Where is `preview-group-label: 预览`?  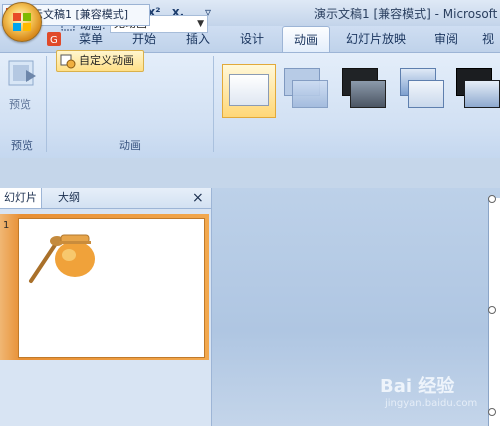
preview-group-label: 预览 is located at coordinates (22, 145).